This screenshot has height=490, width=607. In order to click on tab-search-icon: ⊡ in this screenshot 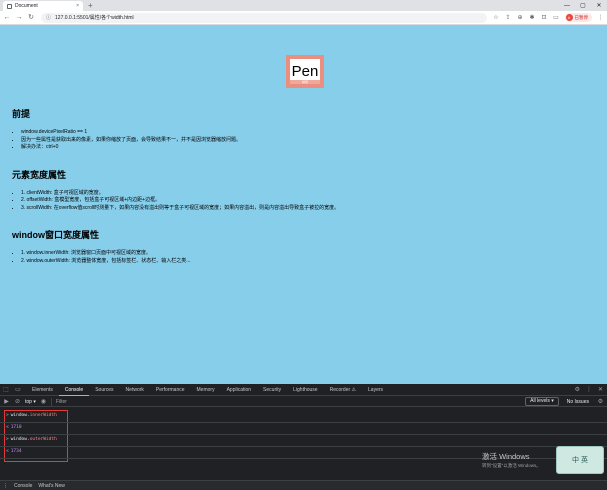, I will do `click(544, 17)`.